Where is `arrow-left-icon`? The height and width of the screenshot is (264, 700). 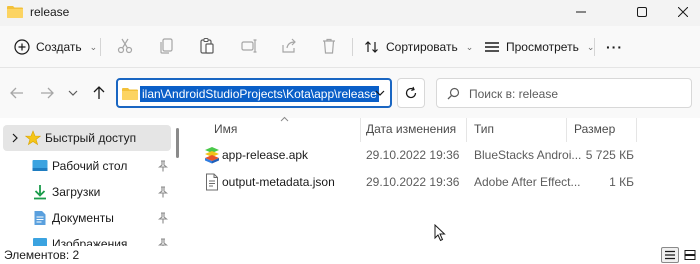
arrow-left-icon is located at coordinates (16, 93).